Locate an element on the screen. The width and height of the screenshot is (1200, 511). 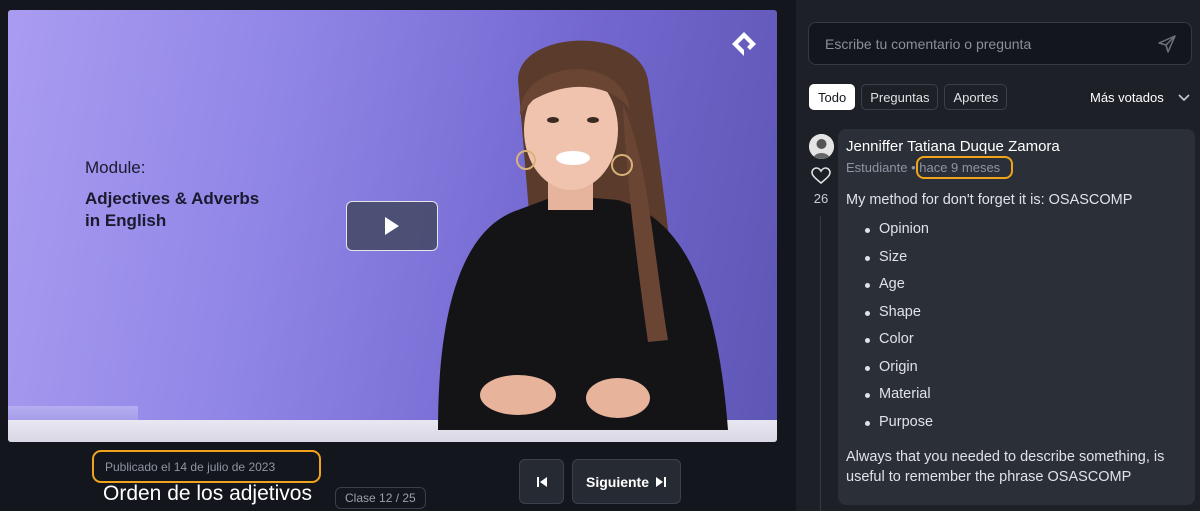
prev-icon is located at coordinates (541, 481).